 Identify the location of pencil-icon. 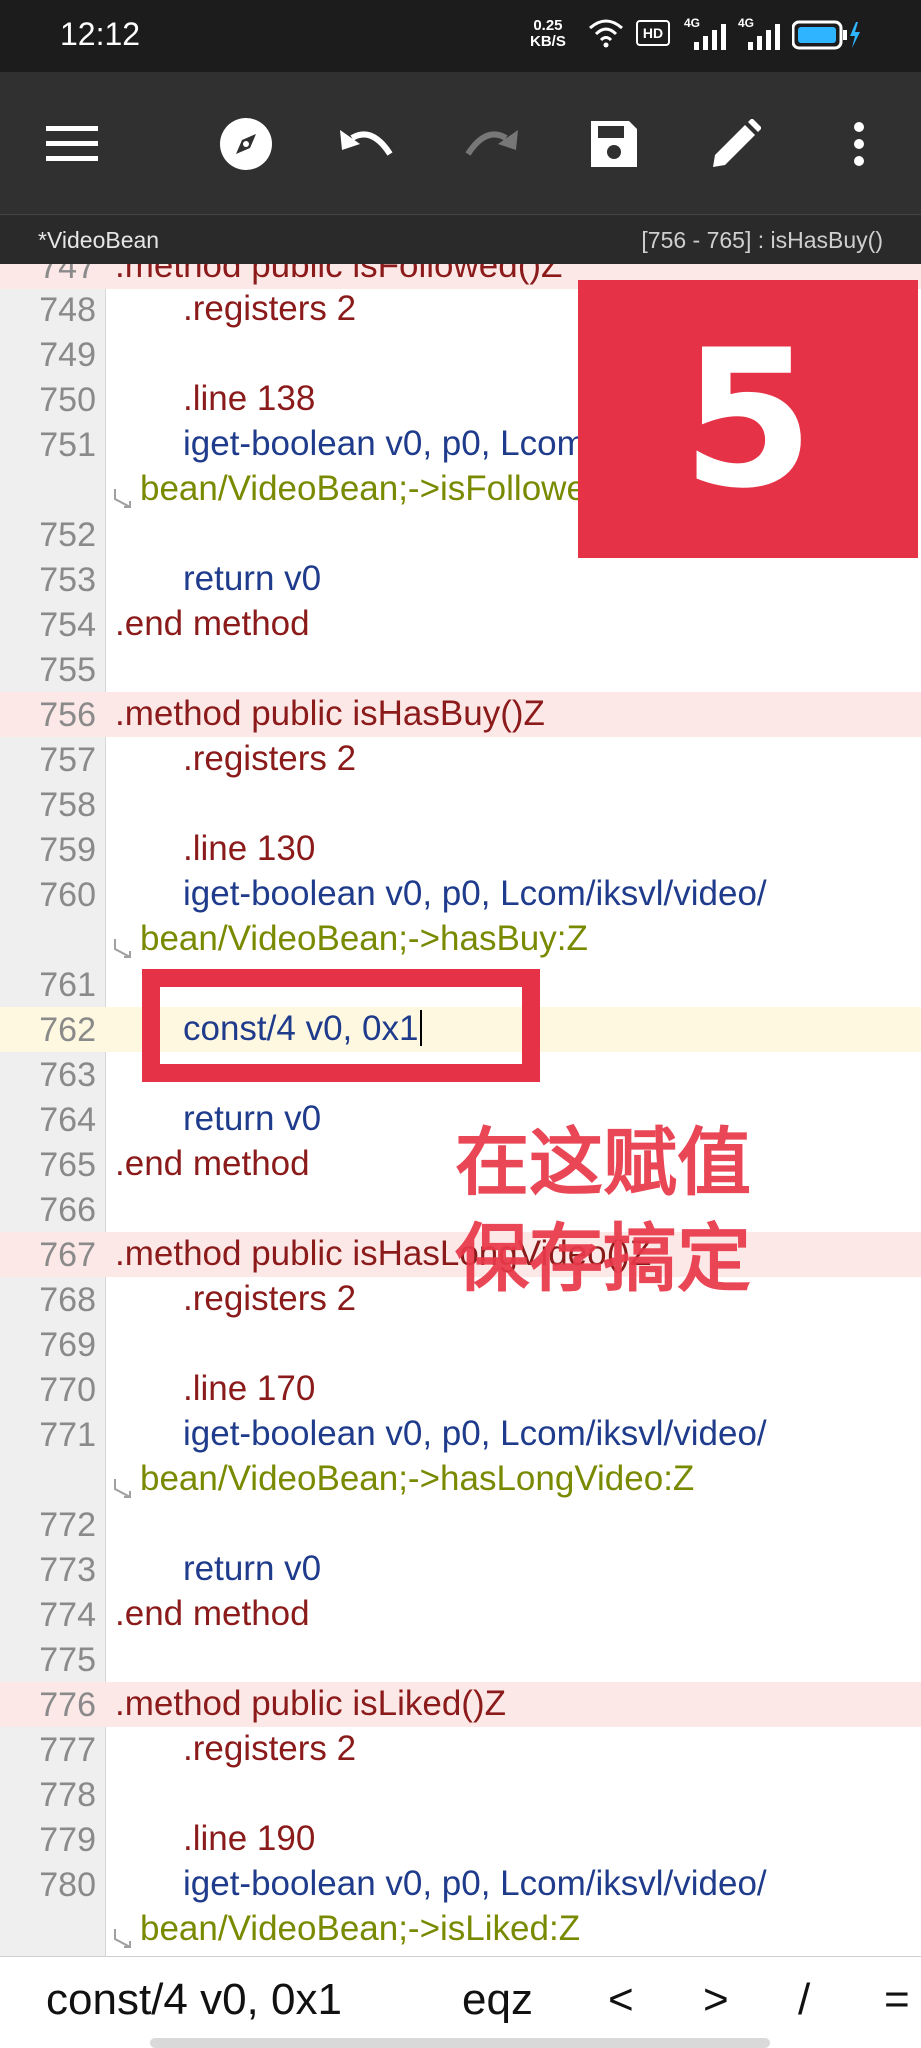
(737, 143).